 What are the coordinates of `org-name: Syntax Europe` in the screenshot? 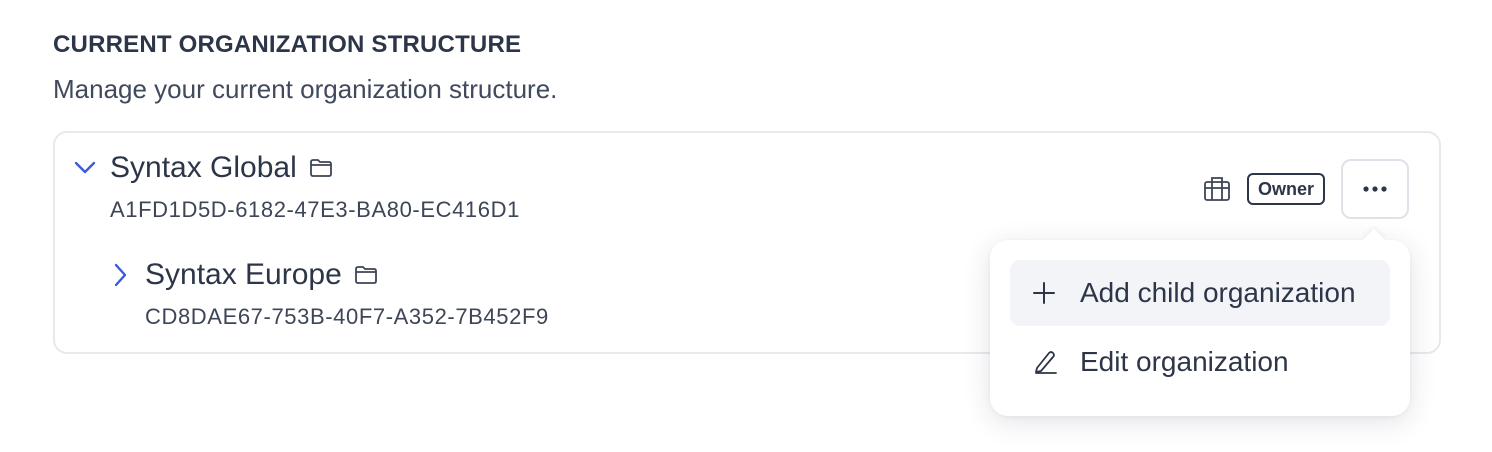 It's located at (243, 275).